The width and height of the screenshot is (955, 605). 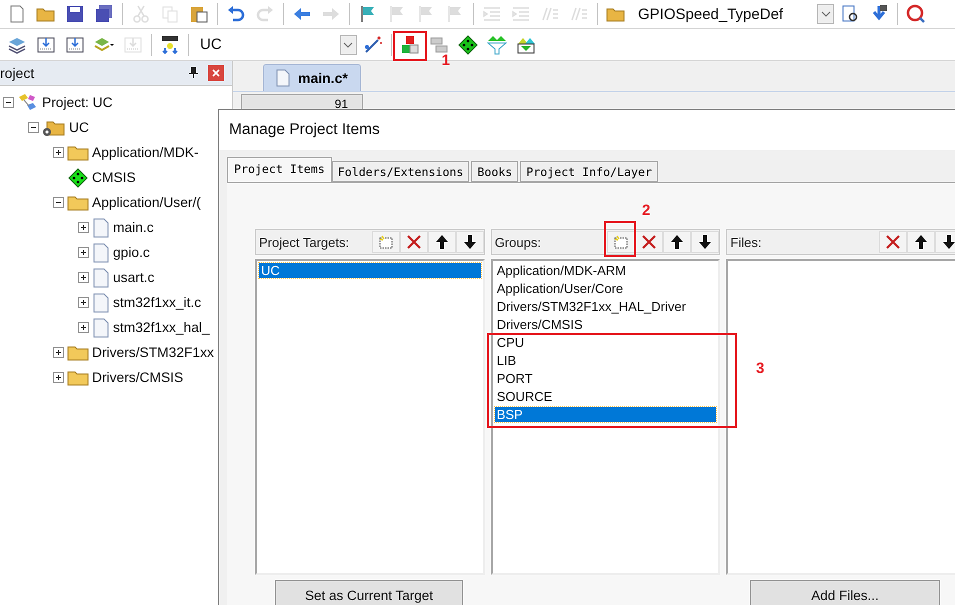 What do you see at coordinates (605, 360) in the screenshot?
I see `list-item: LIB` at bounding box center [605, 360].